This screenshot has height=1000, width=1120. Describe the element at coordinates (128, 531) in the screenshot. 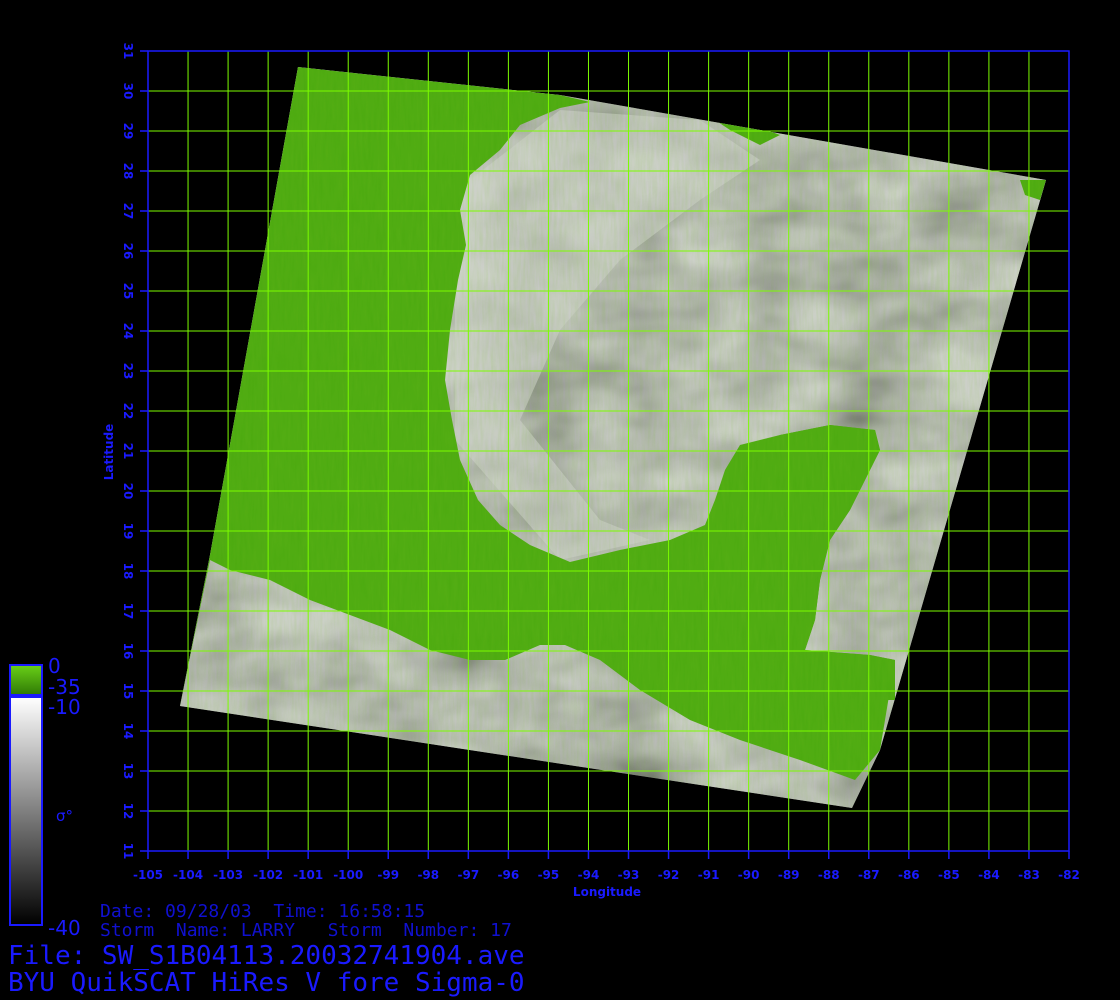

I see `y-tick-label: 19` at that location.